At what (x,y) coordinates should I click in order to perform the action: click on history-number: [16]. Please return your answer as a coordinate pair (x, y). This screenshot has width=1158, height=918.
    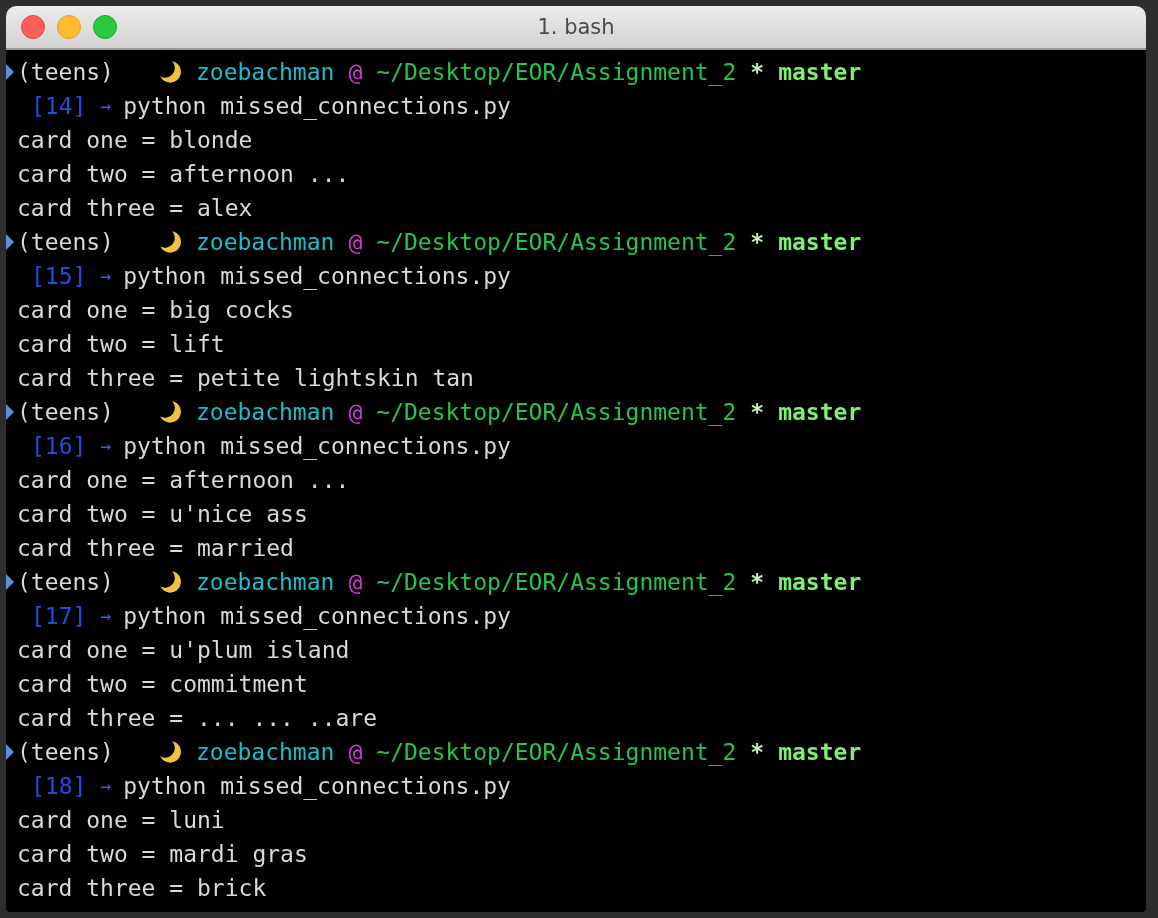
    Looking at the image, I should click on (59, 446).